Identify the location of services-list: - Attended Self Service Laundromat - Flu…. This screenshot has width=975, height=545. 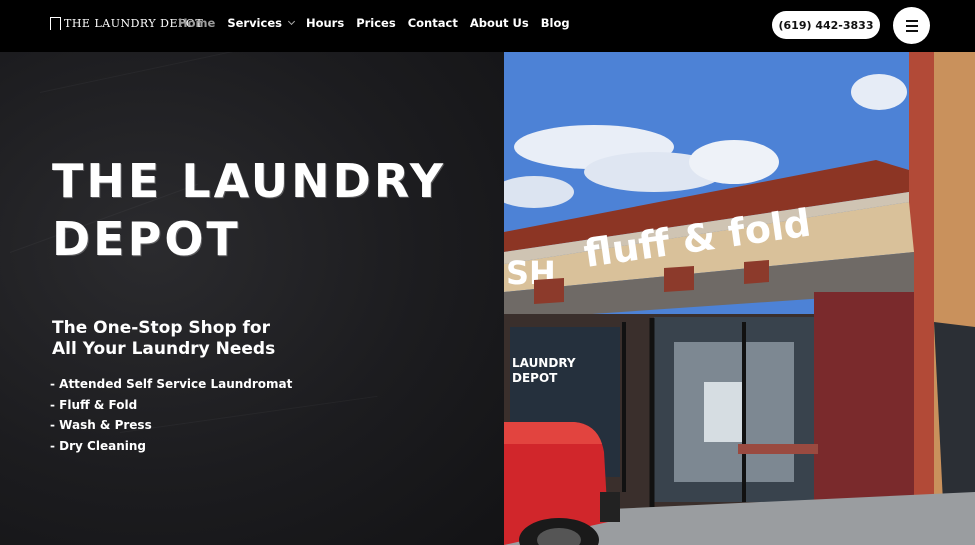
(171, 415).